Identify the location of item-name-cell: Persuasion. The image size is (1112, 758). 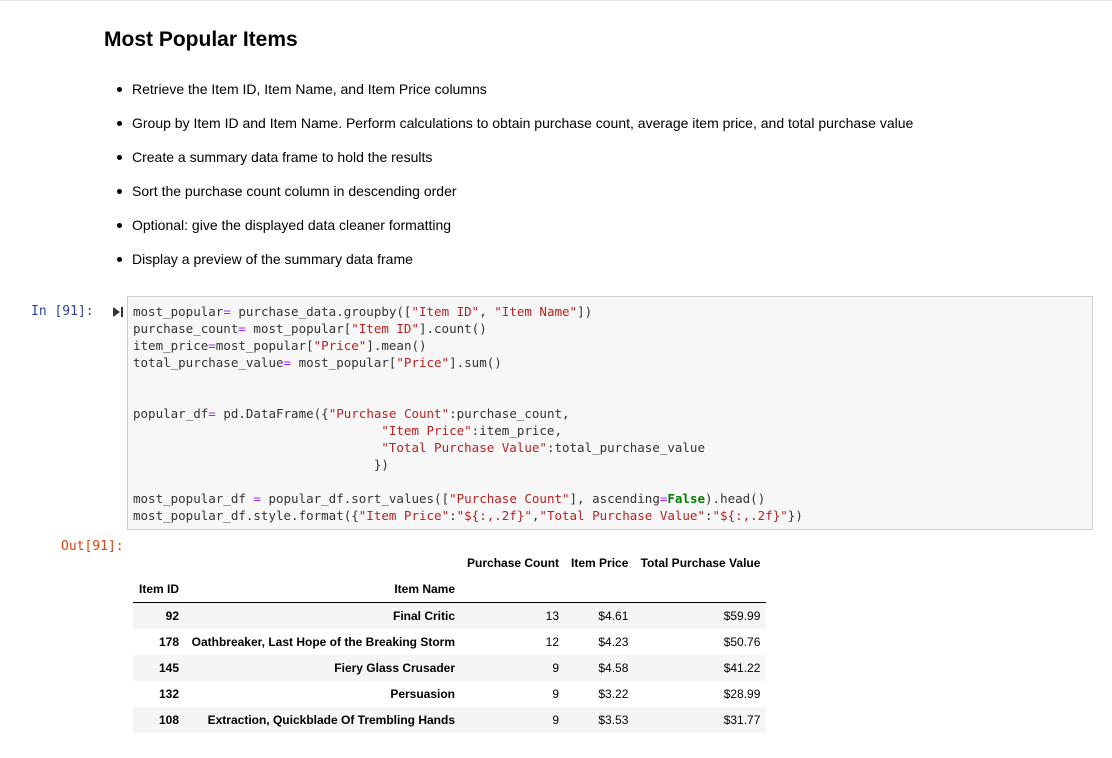
(423, 694).